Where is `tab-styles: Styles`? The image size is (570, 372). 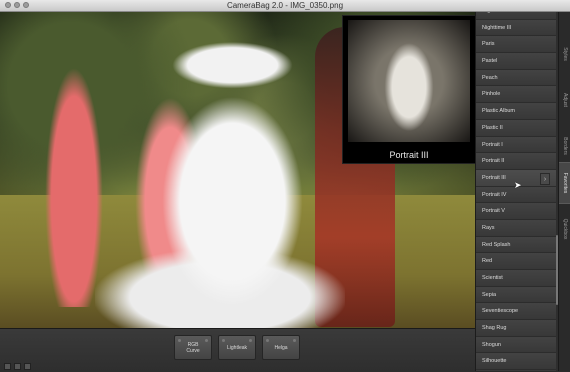 tab-styles: Styles is located at coordinates (564, 54).